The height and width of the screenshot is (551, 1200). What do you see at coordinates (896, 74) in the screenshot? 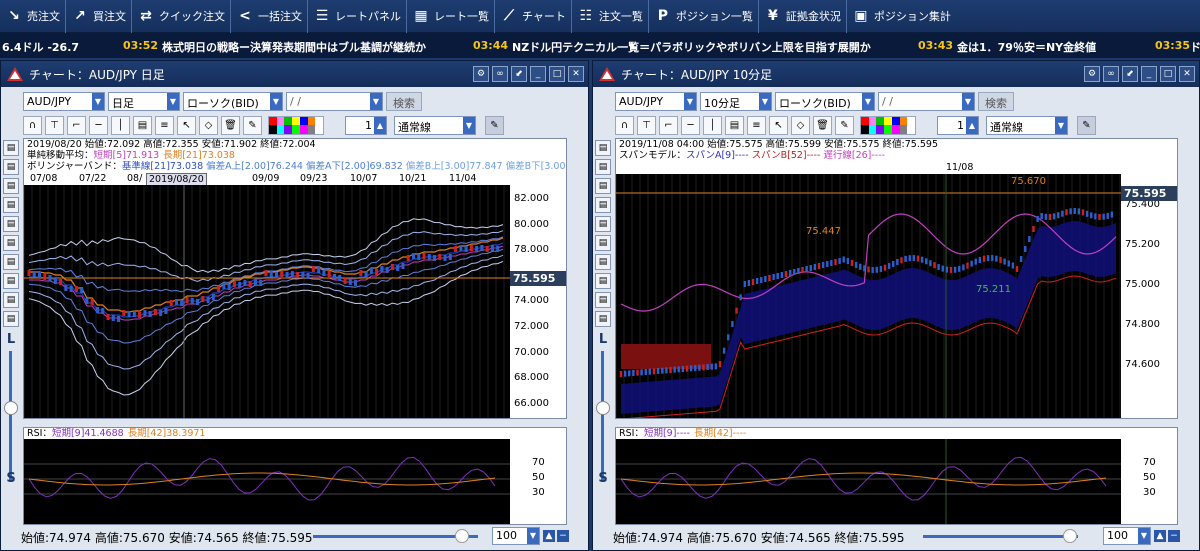
I see `window-title-bar: チャート：AUD/JPY 10分足 ⚙ ∞ ⬋ _ □ ✕` at bounding box center [896, 74].